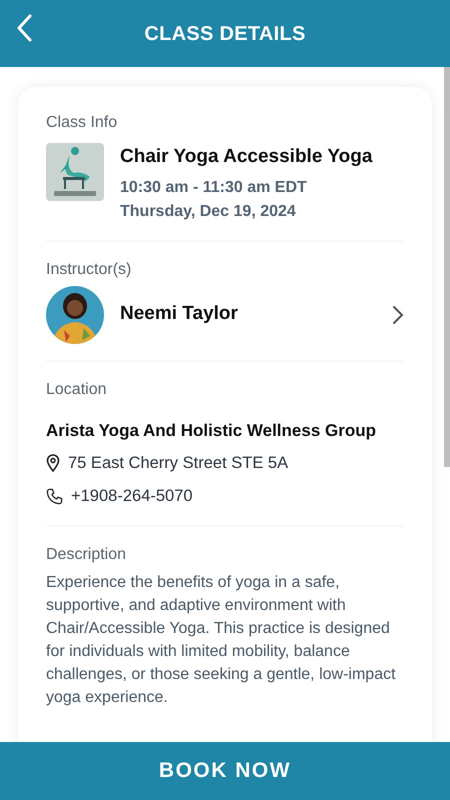 The width and height of the screenshot is (450, 800). What do you see at coordinates (24, 28) in the screenshot?
I see `back-icon` at bounding box center [24, 28].